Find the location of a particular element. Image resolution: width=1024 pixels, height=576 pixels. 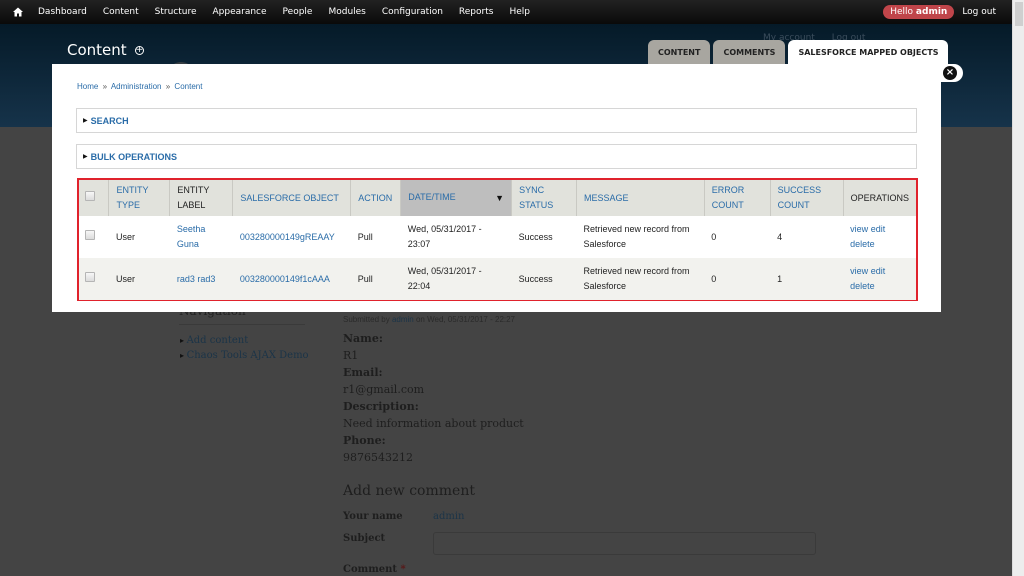

col-message: MESSAGE is located at coordinates (640, 198).